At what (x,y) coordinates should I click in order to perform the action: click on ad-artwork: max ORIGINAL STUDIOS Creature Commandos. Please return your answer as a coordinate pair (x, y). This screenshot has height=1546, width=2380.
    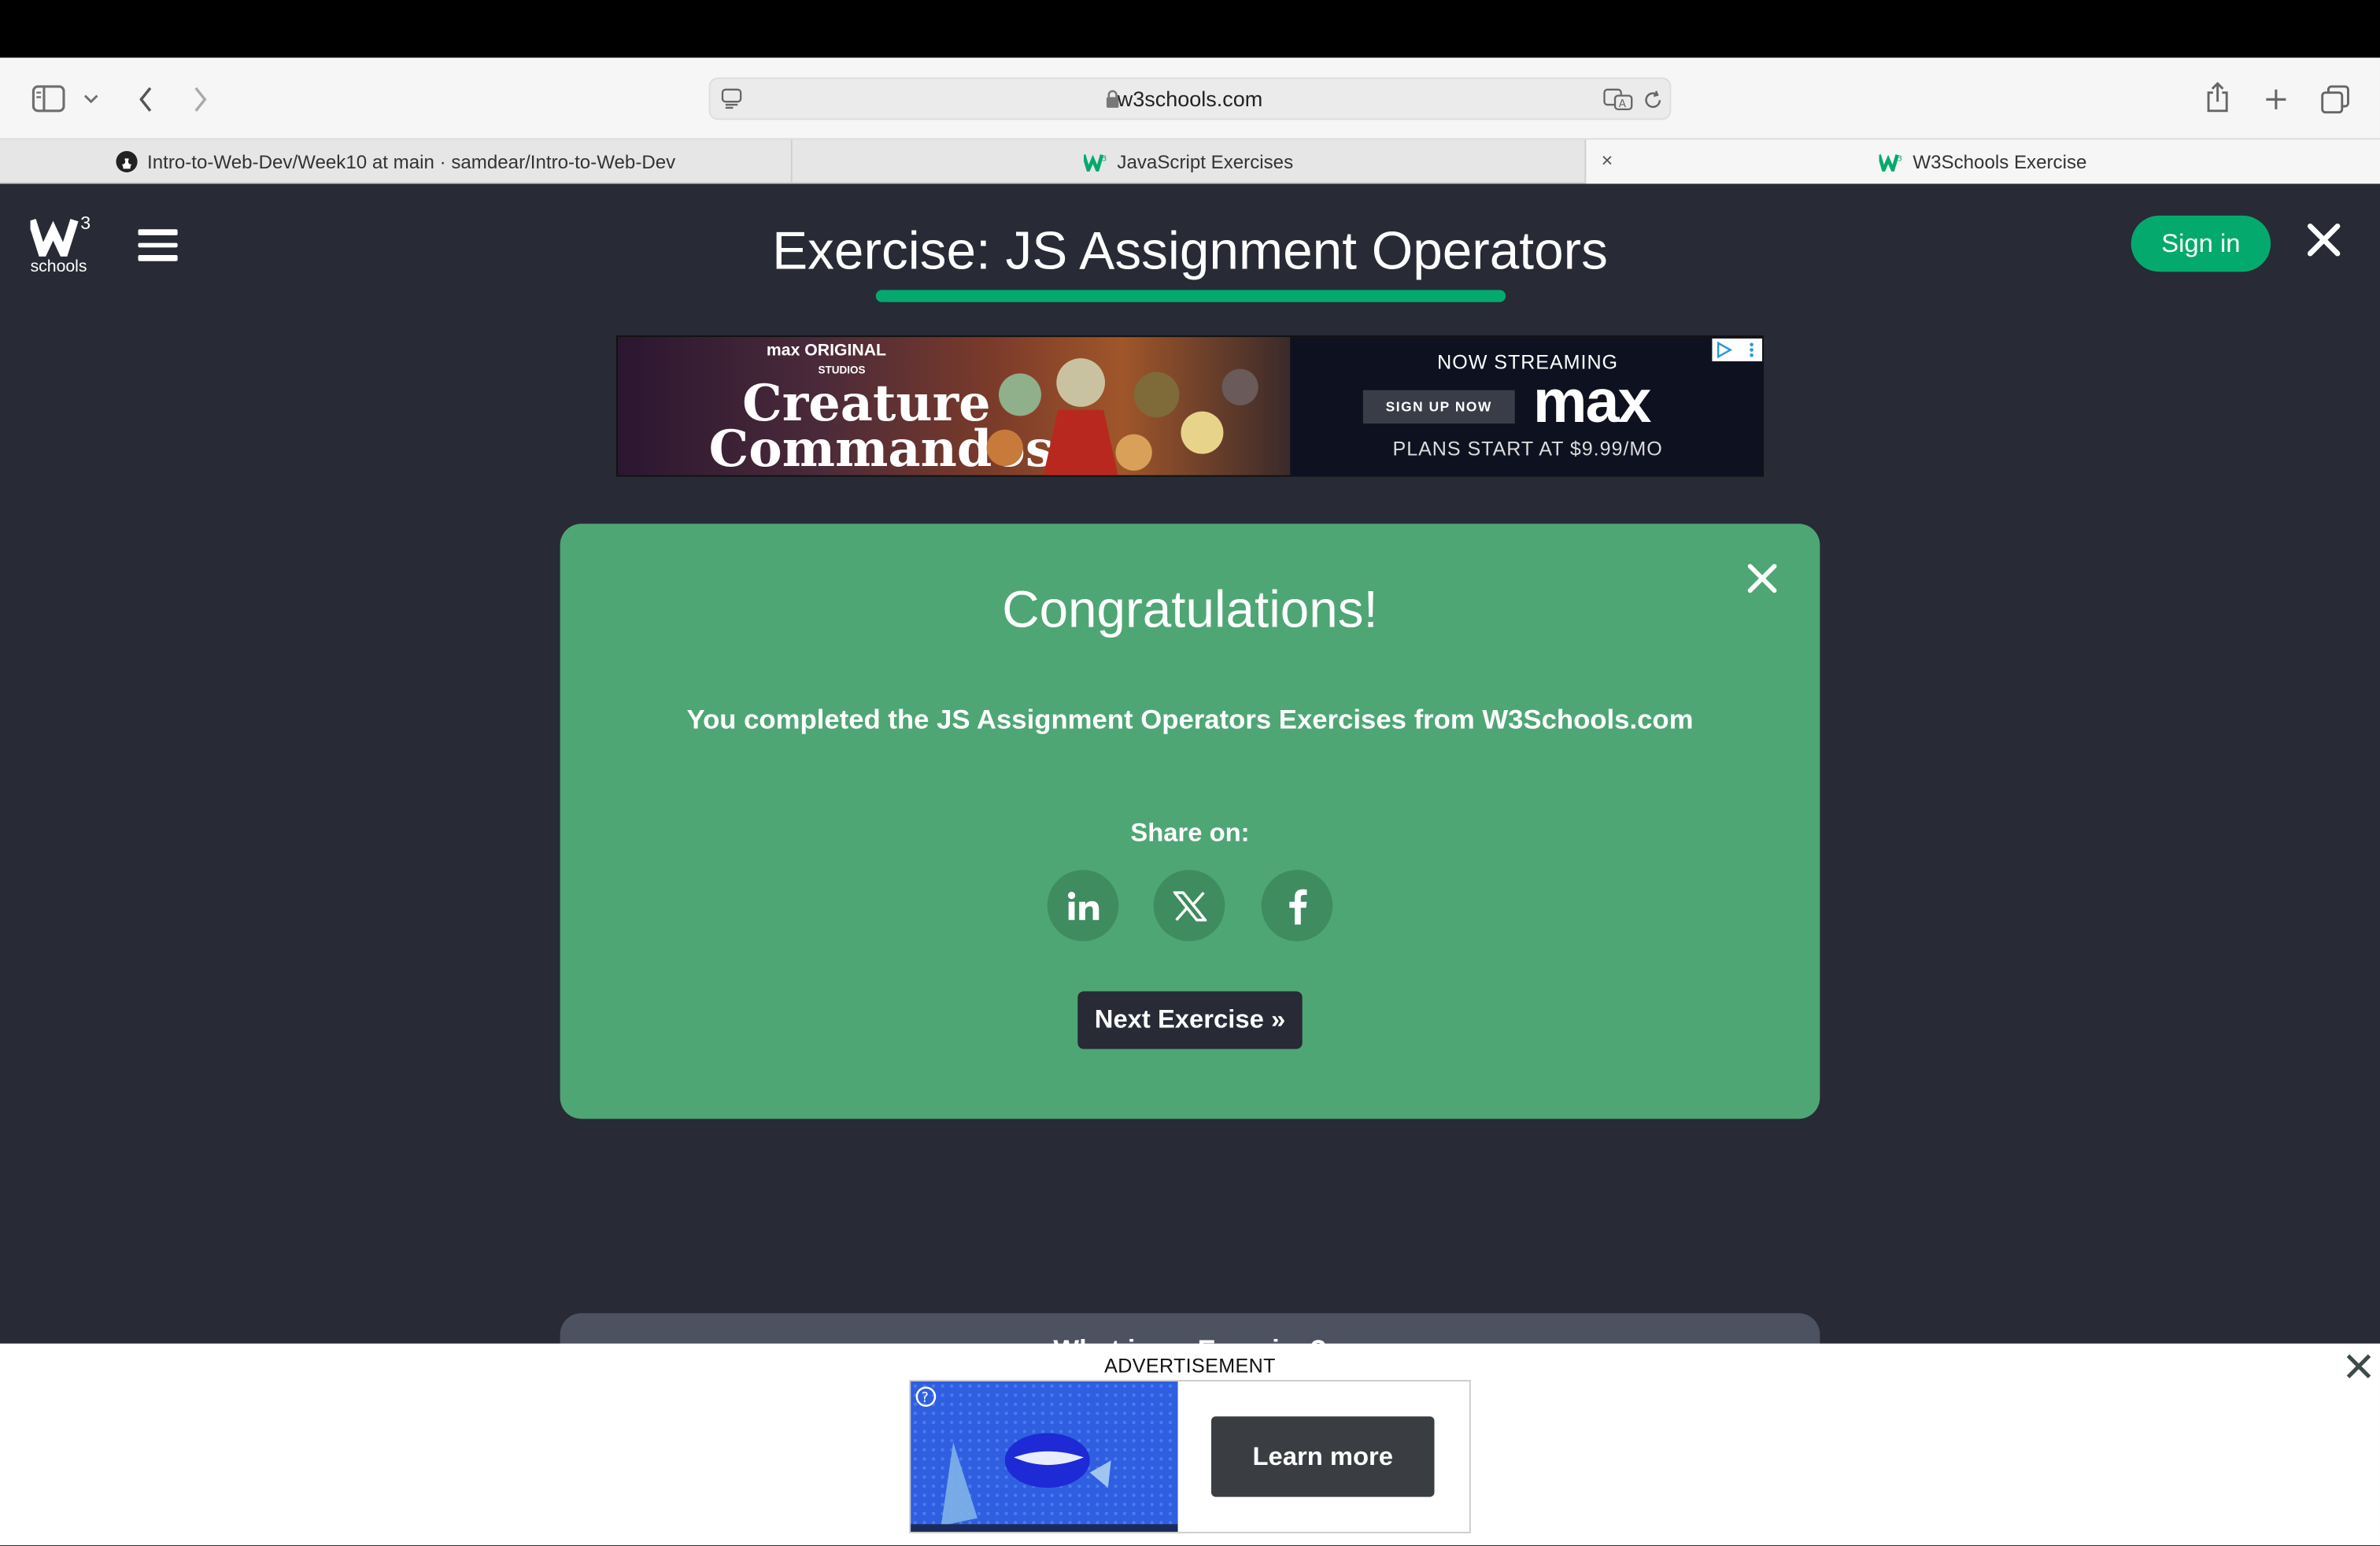
    Looking at the image, I should click on (954, 406).